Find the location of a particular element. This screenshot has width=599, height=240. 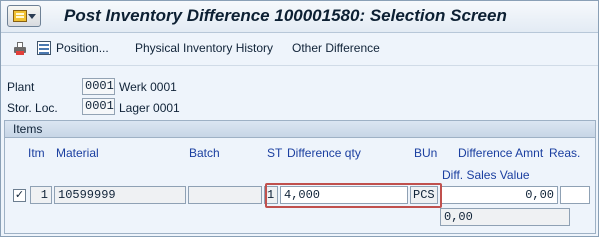

column-header-batch: Batch is located at coordinates (204, 153).